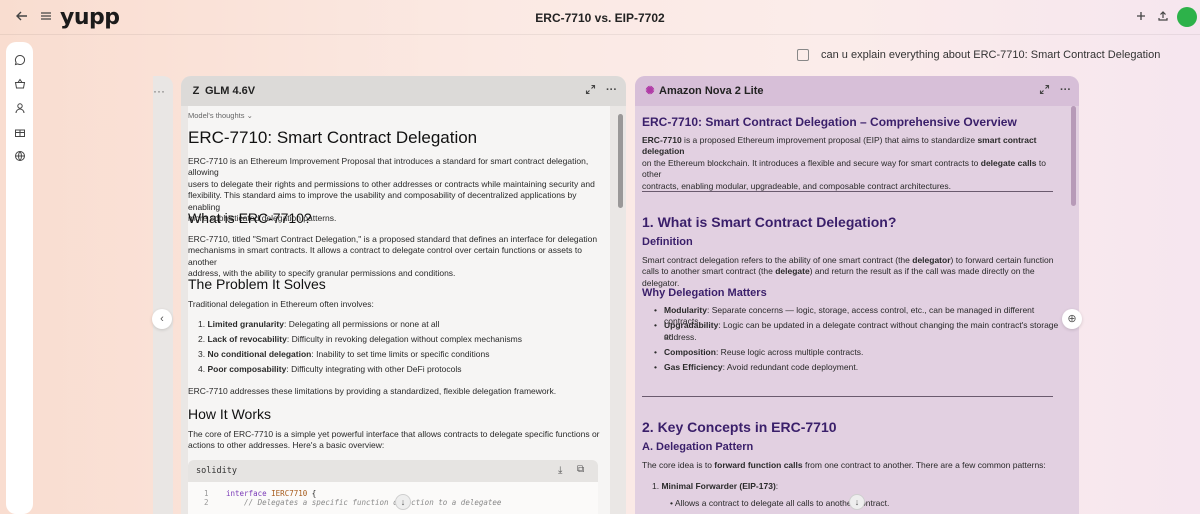 The image size is (1200, 514). Describe the element at coordinates (196, 91) in the screenshot. I see `glm-logo-icon: Z` at that location.